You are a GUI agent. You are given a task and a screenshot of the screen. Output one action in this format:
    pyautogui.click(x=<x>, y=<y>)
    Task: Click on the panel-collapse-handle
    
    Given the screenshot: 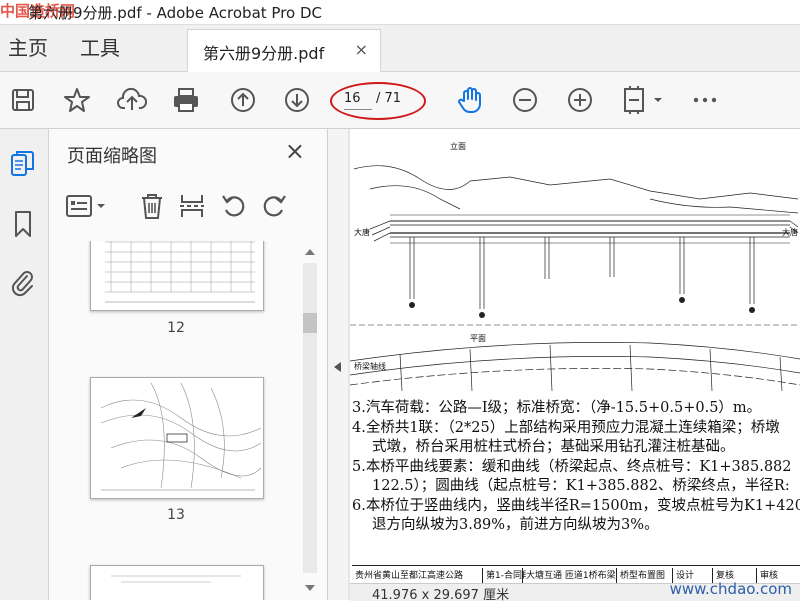 What is the action you would take?
    pyautogui.click(x=338, y=364)
    